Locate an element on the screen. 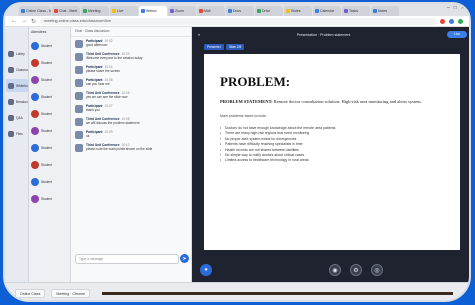  participants-button: ● is located at coordinates (206, 270).